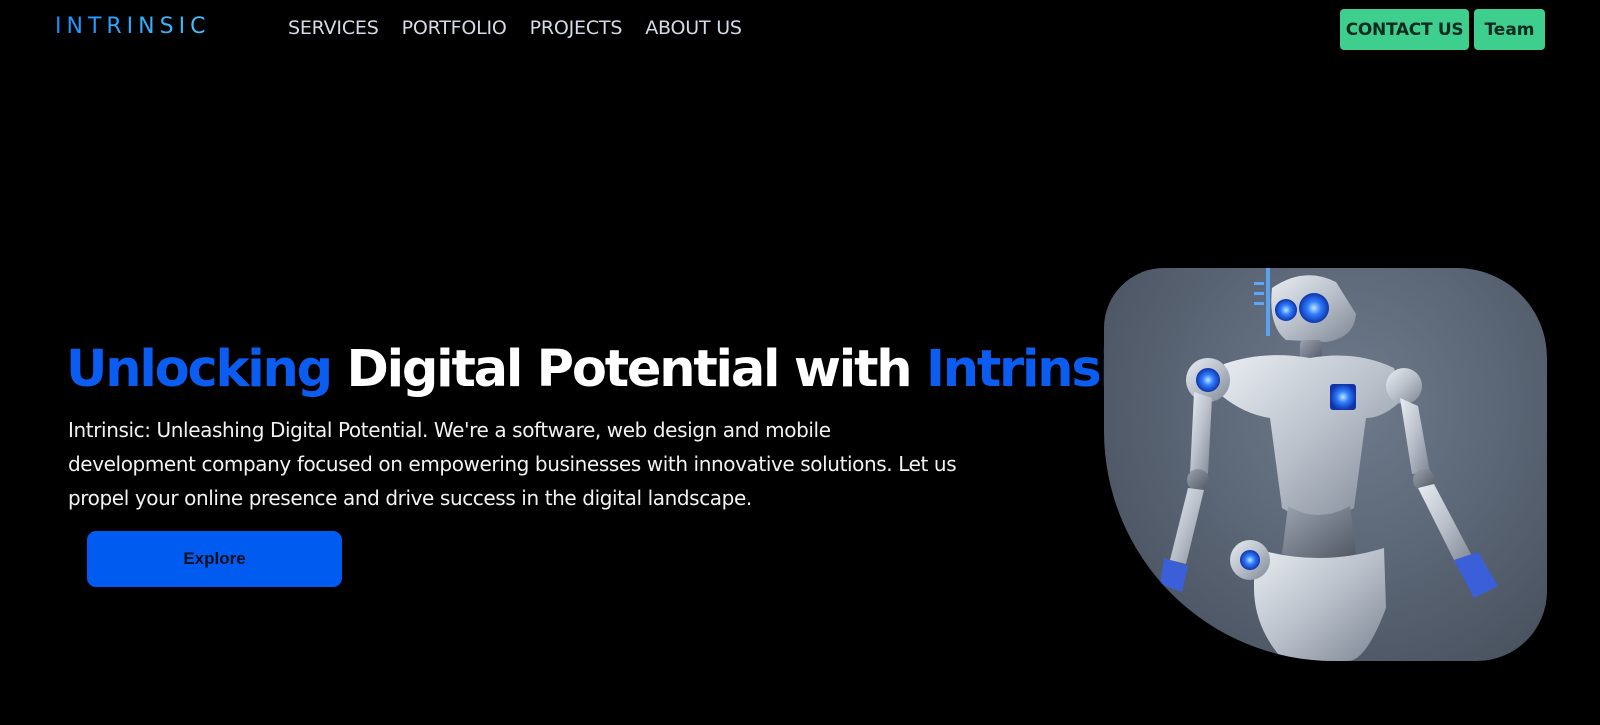 Image resolution: width=1600 pixels, height=725 pixels. I want to click on nav-item-projects: PROJECTS, so click(576, 28).